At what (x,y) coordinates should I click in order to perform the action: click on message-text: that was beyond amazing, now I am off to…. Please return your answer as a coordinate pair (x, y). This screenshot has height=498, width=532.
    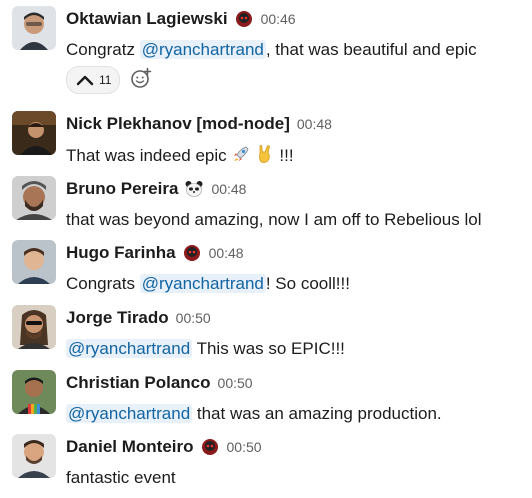
    Looking at the image, I should click on (274, 219).